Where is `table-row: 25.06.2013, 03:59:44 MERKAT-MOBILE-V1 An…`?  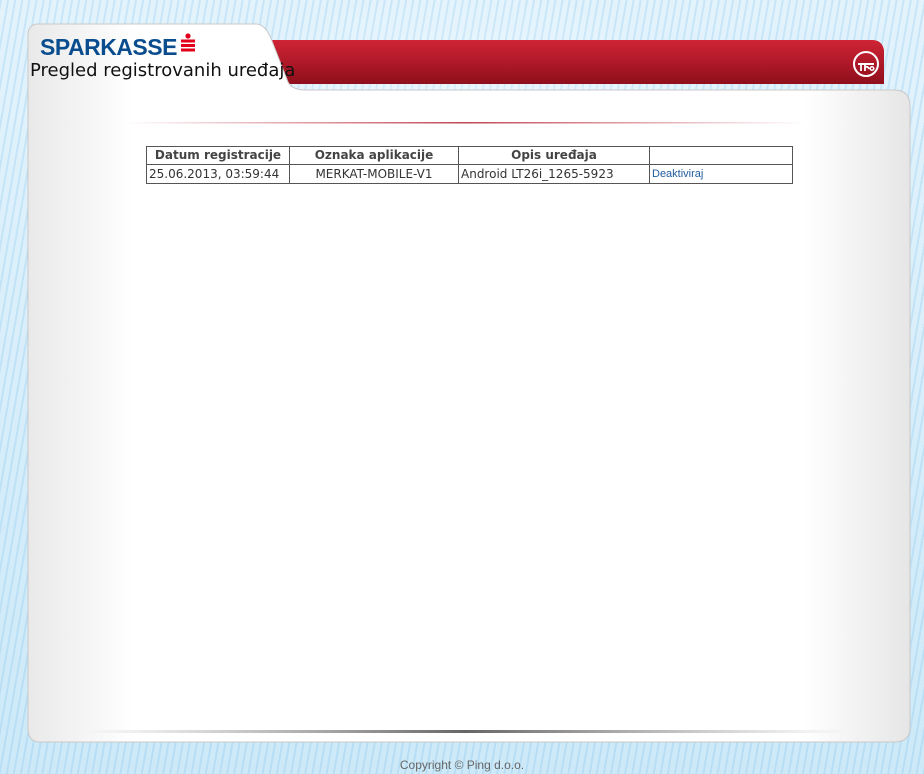 table-row: 25.06.2013, 03:59:44 MERKAT-MOBILE-V1 An… is located at coordinates (469, 174).